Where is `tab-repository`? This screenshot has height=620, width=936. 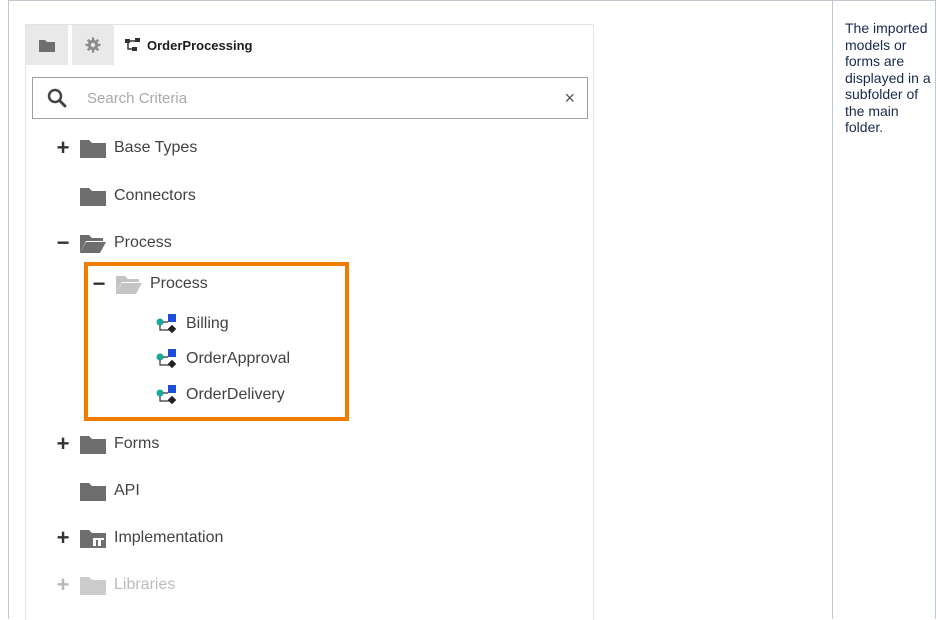 tab-repository is located at coordinates (47, 45).